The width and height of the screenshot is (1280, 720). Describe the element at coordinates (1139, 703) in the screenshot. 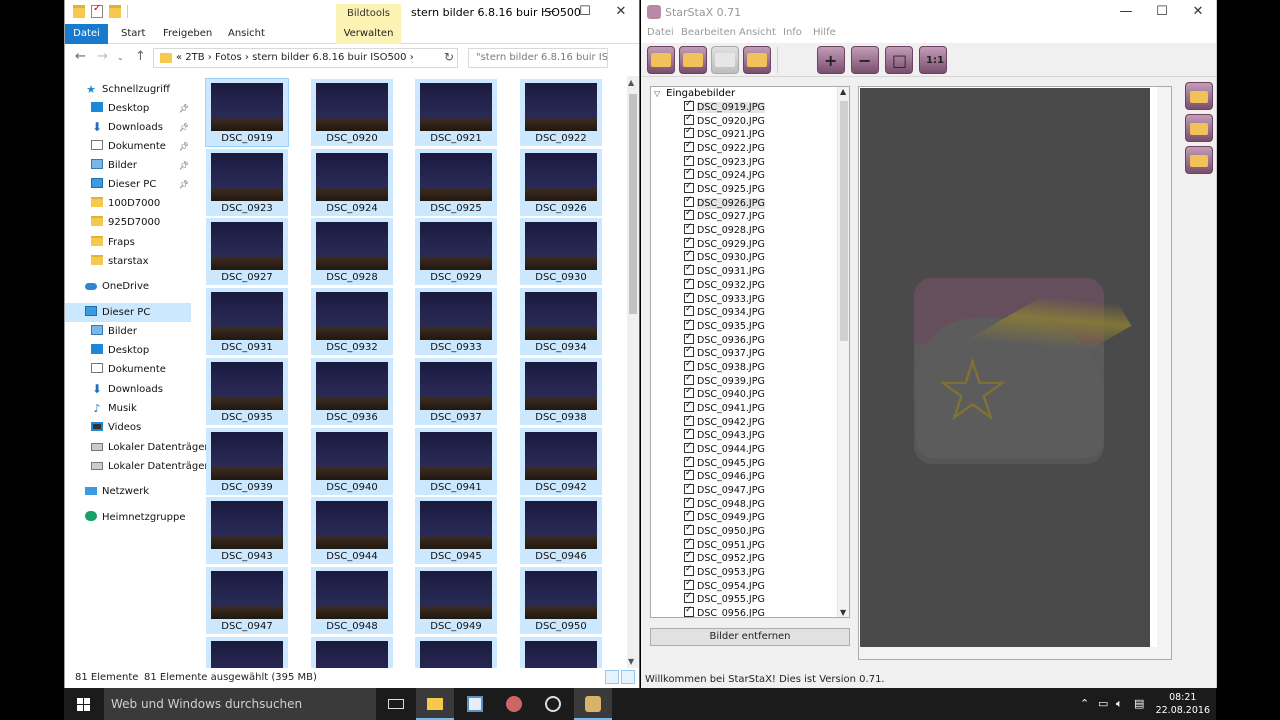

I see `notifications-icon: ▤` at that location.